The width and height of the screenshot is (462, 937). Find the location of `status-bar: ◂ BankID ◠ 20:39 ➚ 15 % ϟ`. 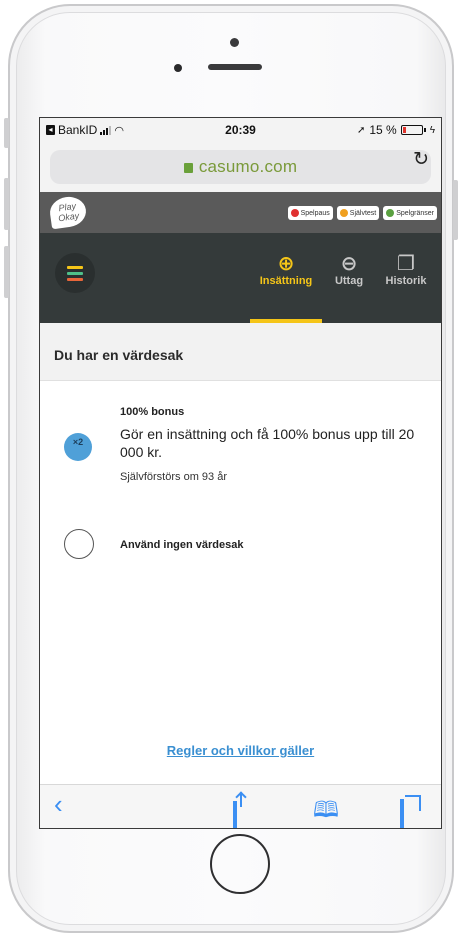

status-bar: ◂ BankID ◠ 20:39 ➚ 15 % ϟ is located at coordinates (240, 130).